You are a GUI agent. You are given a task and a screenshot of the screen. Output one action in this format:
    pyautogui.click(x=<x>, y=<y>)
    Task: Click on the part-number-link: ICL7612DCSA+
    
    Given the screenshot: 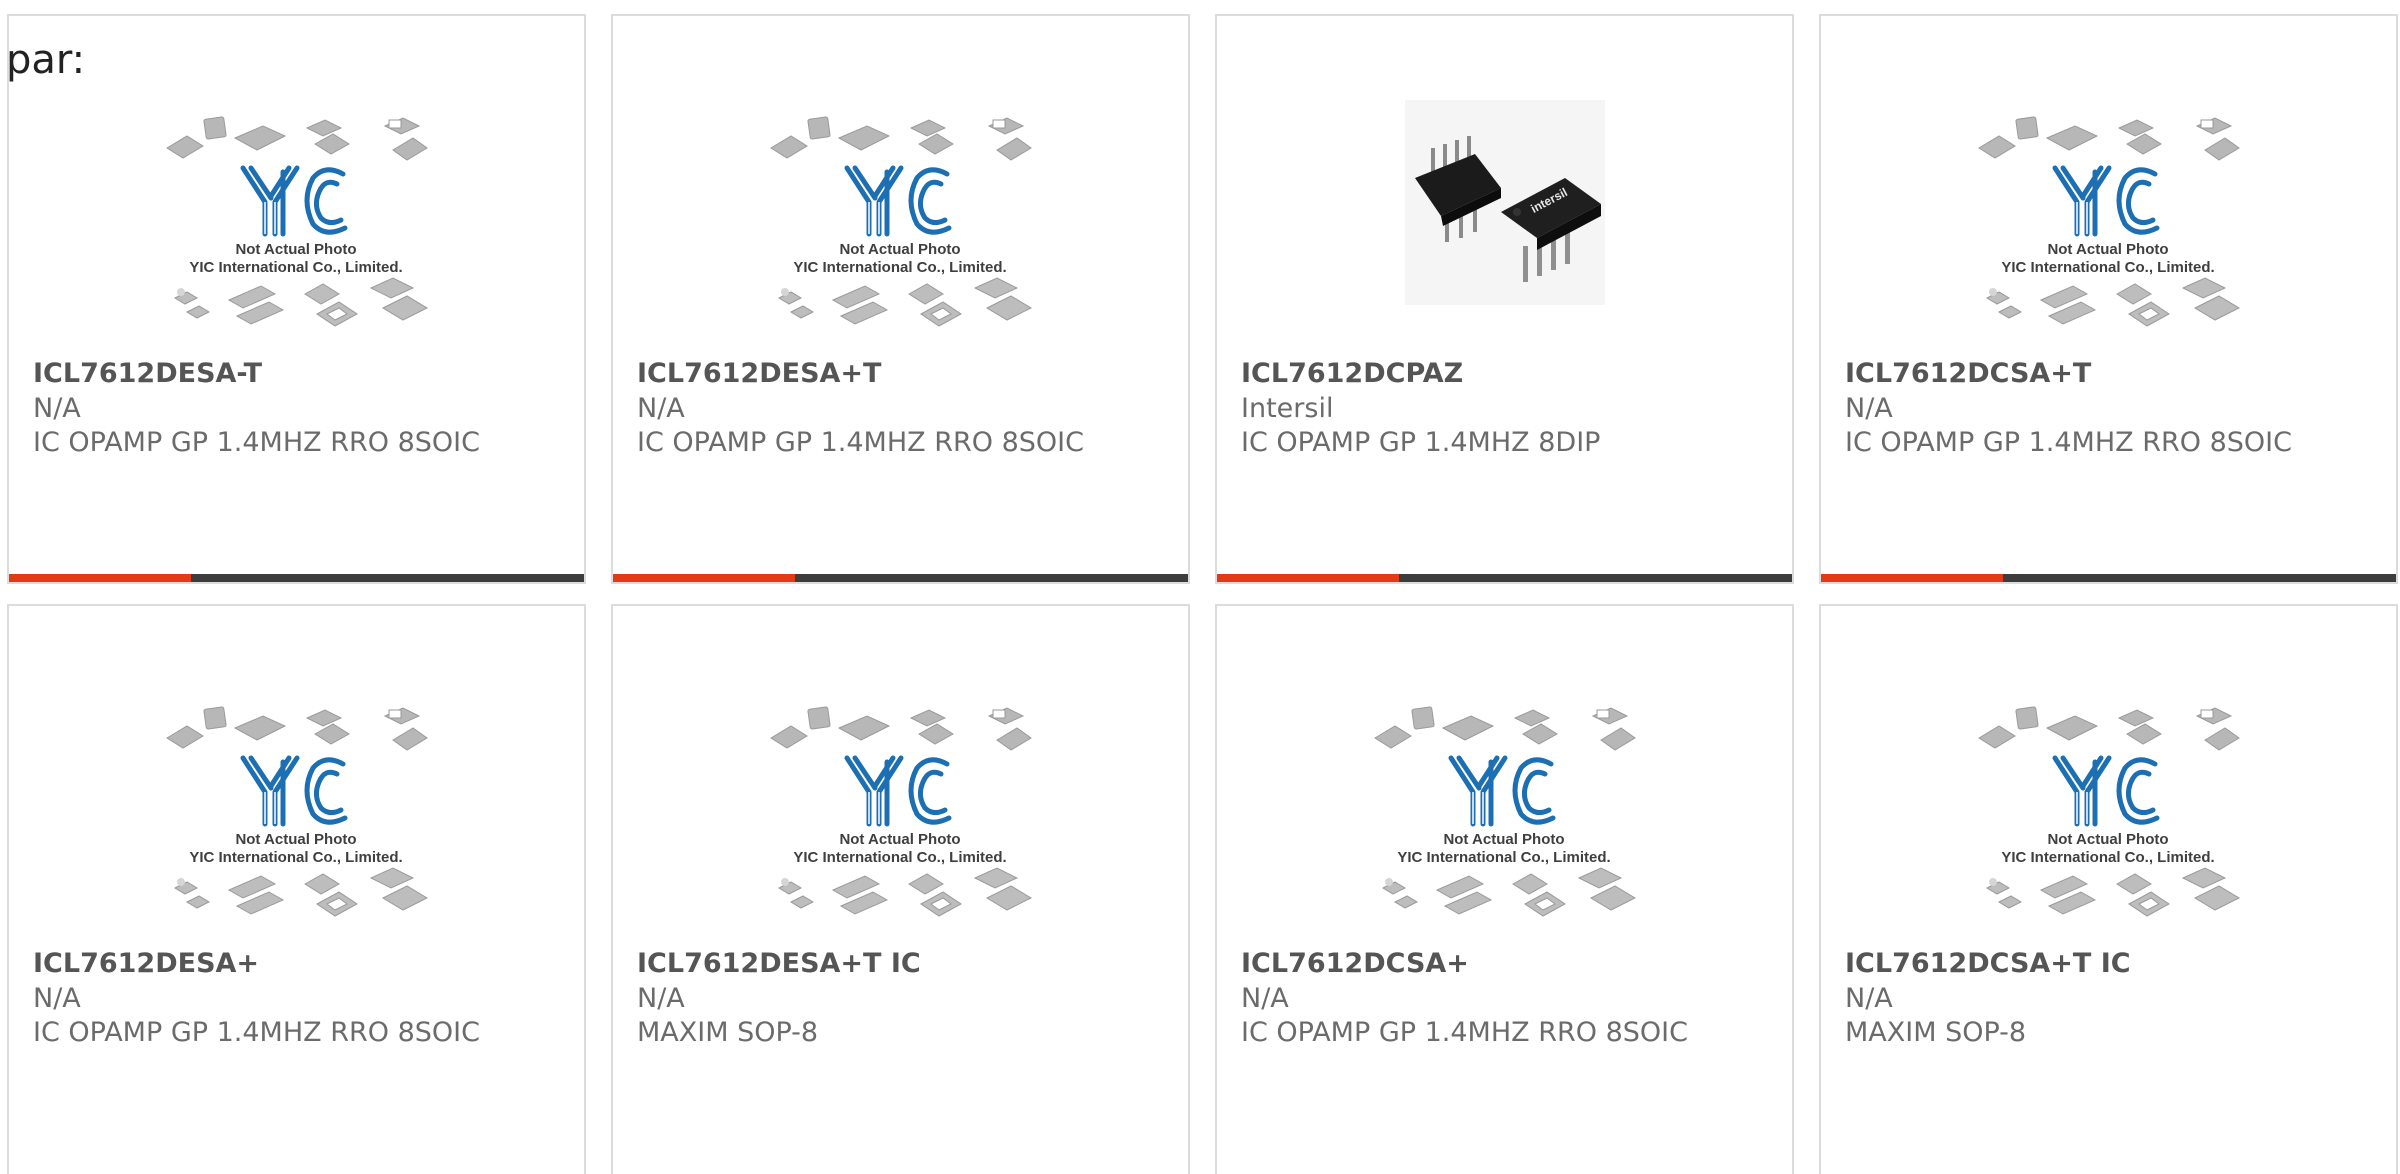 What is the action you would take?
    pyautogui.click(x=1355, y=964)
    